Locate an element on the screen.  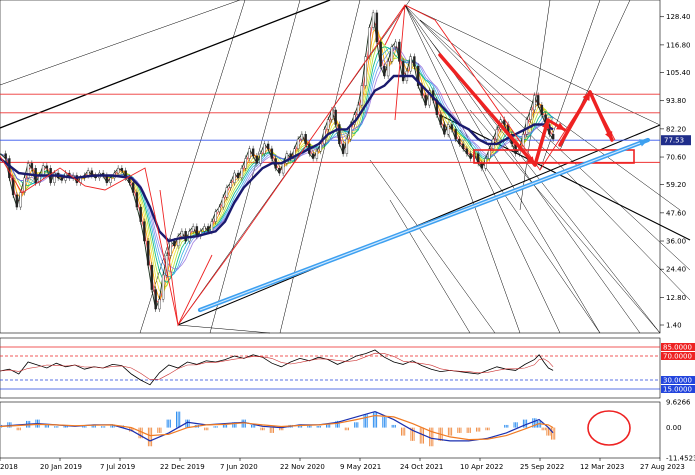
rsi-signal-line is located at coordinates (277, 366).